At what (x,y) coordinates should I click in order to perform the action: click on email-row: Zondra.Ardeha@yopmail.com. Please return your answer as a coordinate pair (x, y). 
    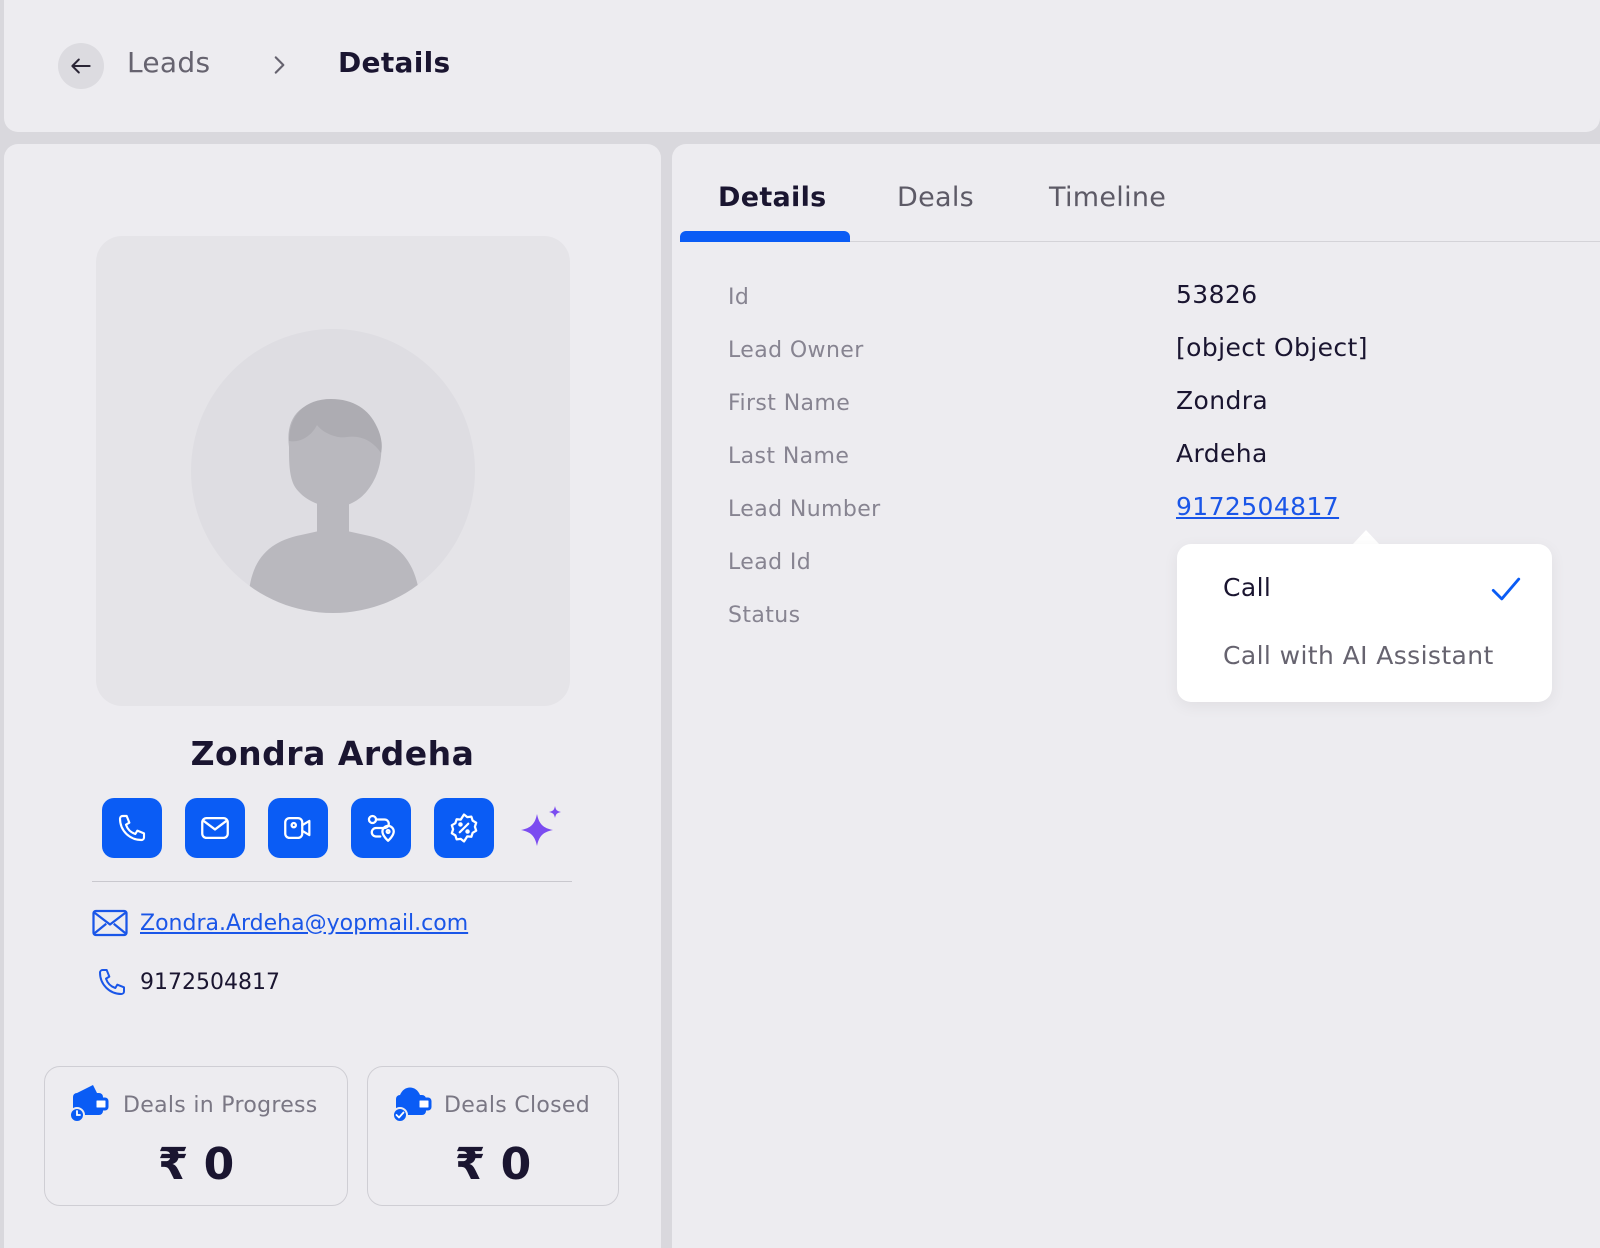
    Looking at the image, I should click on (280, 923).